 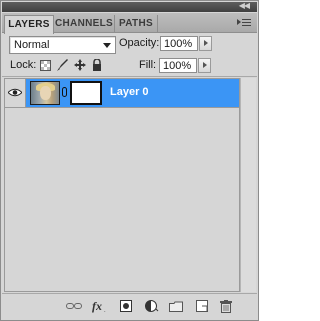 What do you see at coordinates (226, 306) in the screenshot?
I see `trash-icon` at bounding box center [226, 306].